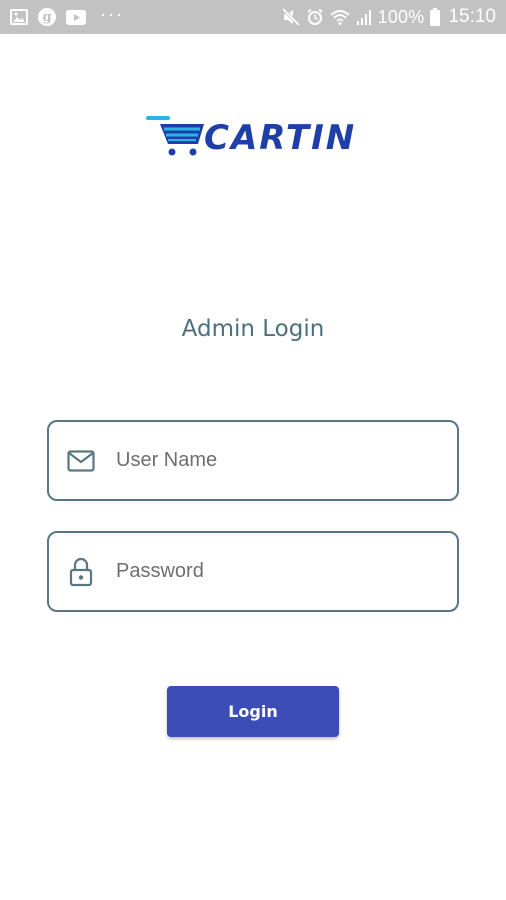 The width and height of the screenshot is (506, 900). What do you see at coordinates (401, 16) in the screenshot?
I see `battery-percent: 100%` at bounding box center [401, 16].